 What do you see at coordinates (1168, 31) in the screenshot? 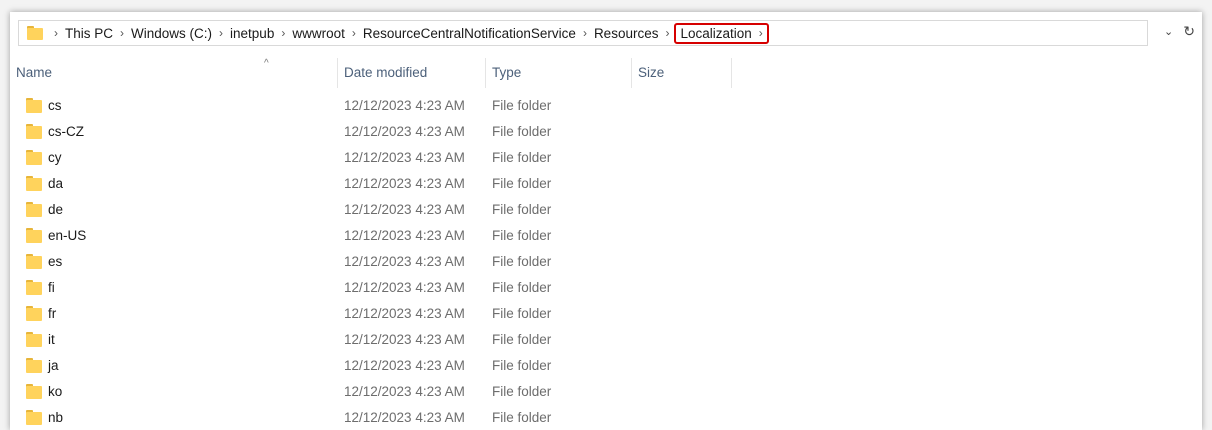
I see `chevron-down-icon: ⌄` at bounding box center [1168, 31].